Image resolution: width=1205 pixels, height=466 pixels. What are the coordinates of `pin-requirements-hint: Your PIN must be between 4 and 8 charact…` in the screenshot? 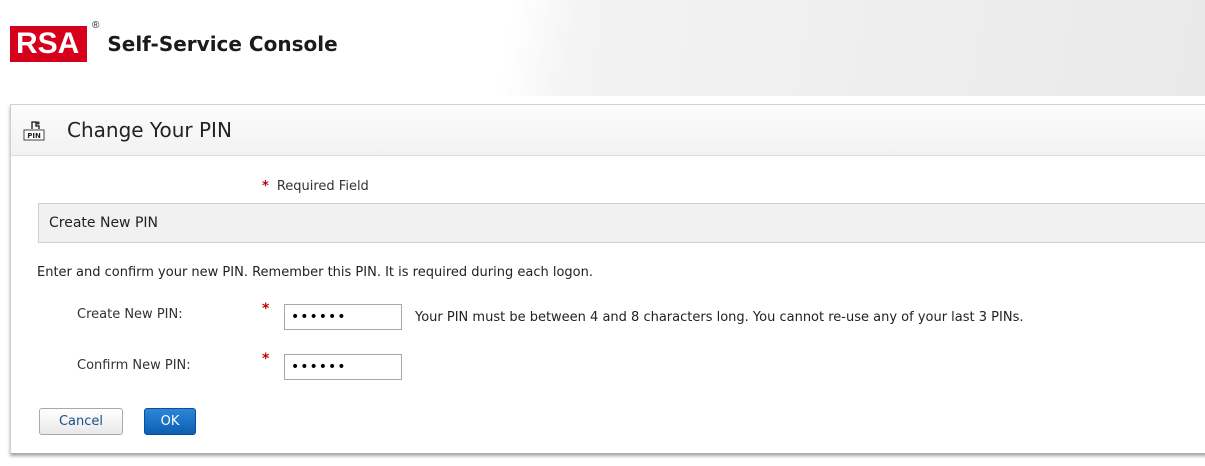 It's located at (719, 317).